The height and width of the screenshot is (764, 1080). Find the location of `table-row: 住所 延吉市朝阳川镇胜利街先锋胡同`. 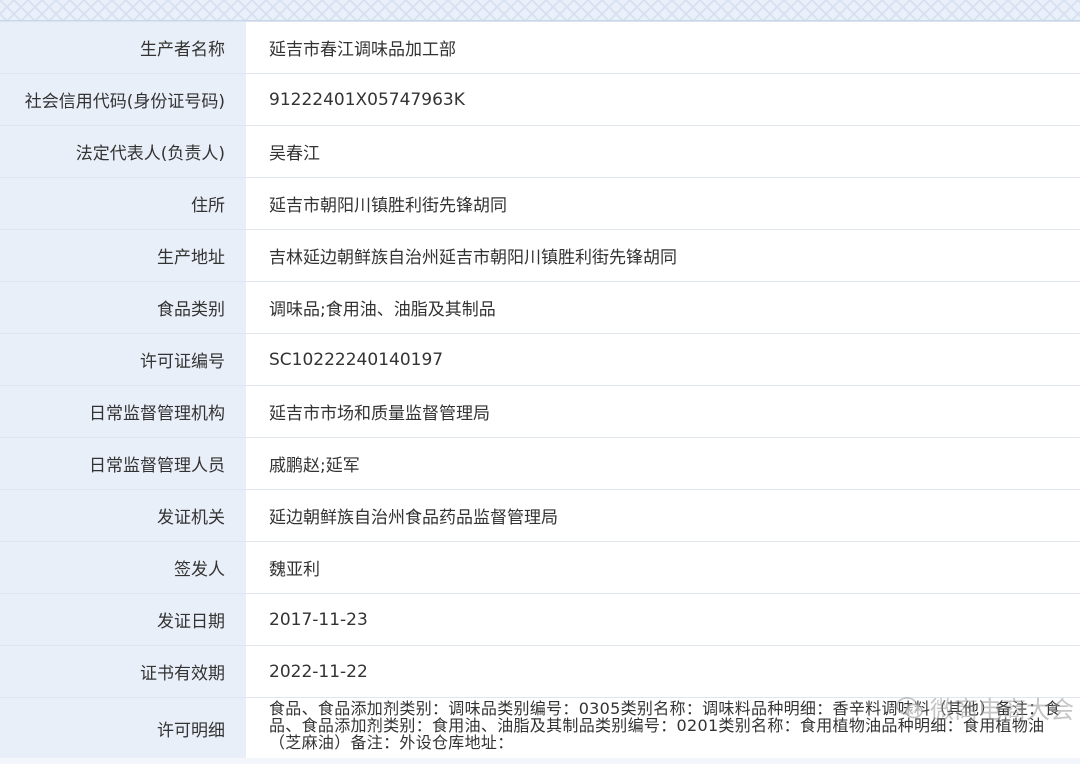

table-row: 住所 延吉市朝阳川镇胜利街先锋胡同 is located at coordinates (540, 204).